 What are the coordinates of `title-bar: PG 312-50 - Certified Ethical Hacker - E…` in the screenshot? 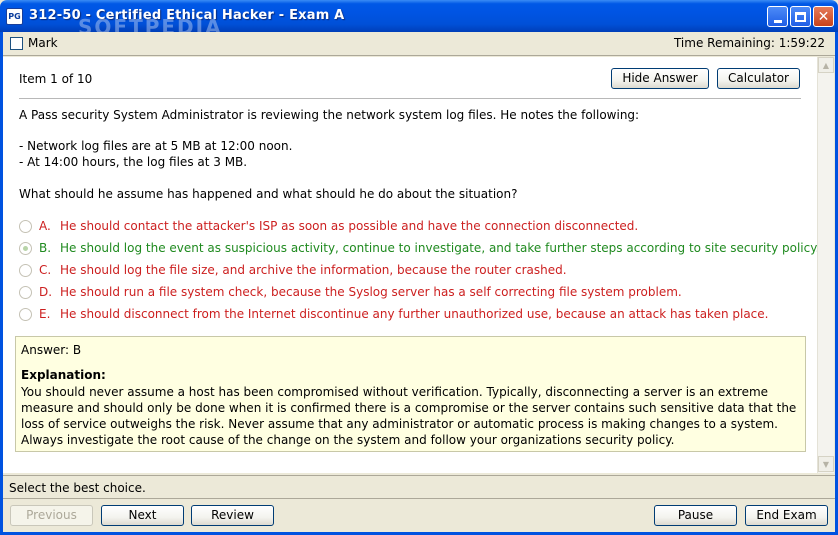 It's located at (419, 19).